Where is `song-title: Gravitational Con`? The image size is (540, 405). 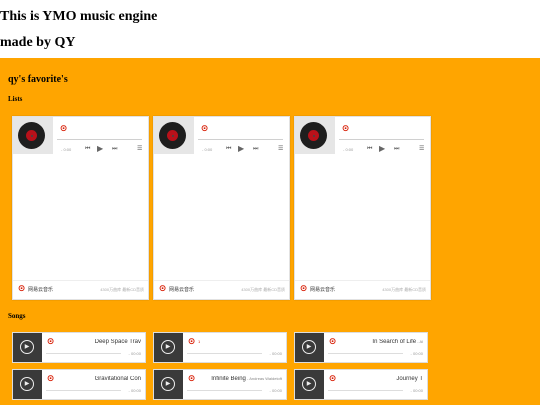 song-title: Gravitational Con is located at coordinates (117, 379).